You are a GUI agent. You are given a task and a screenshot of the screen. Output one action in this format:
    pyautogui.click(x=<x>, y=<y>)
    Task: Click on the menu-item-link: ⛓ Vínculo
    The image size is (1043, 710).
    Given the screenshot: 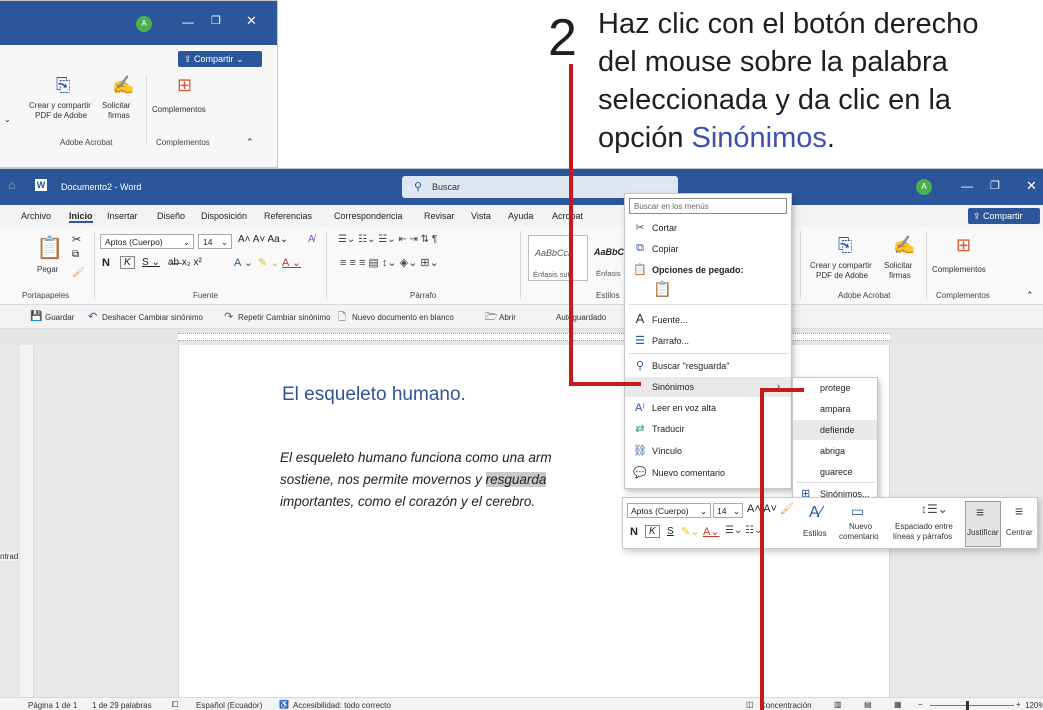 What is the action you would take?
    pyautogui.click(x=708, y=451)
    